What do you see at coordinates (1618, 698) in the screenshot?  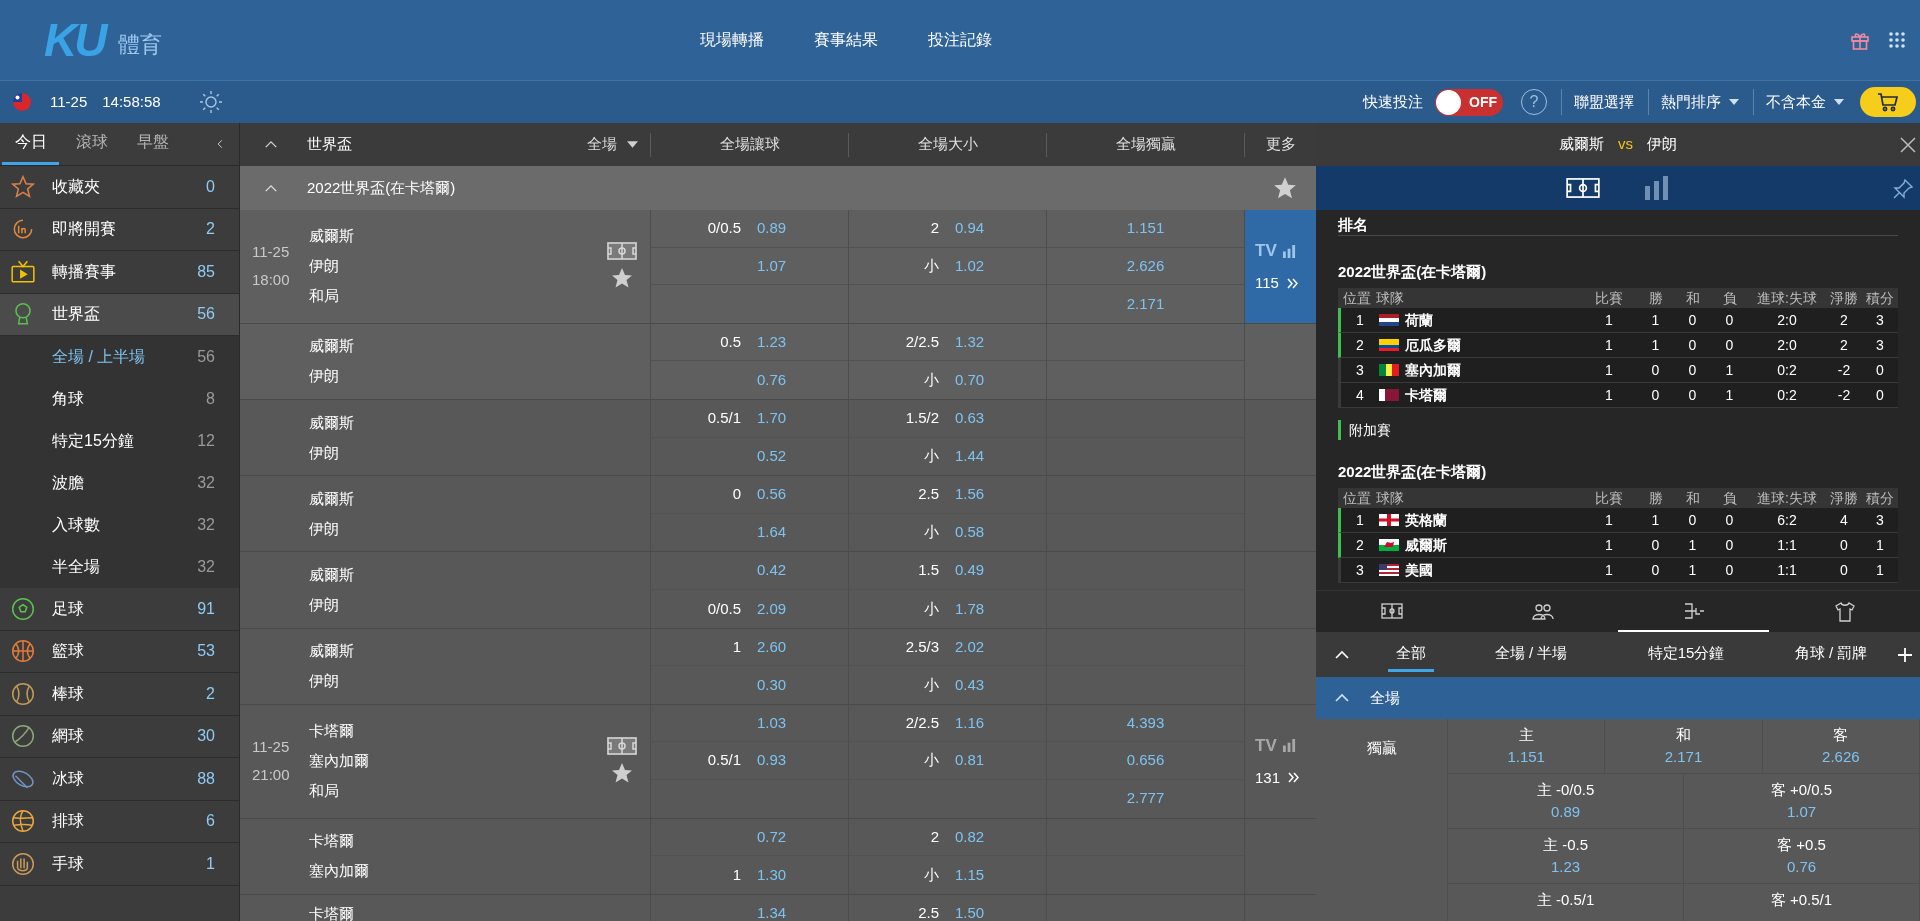 I see `section-header: 全場` at bounding box center [1618, 698].